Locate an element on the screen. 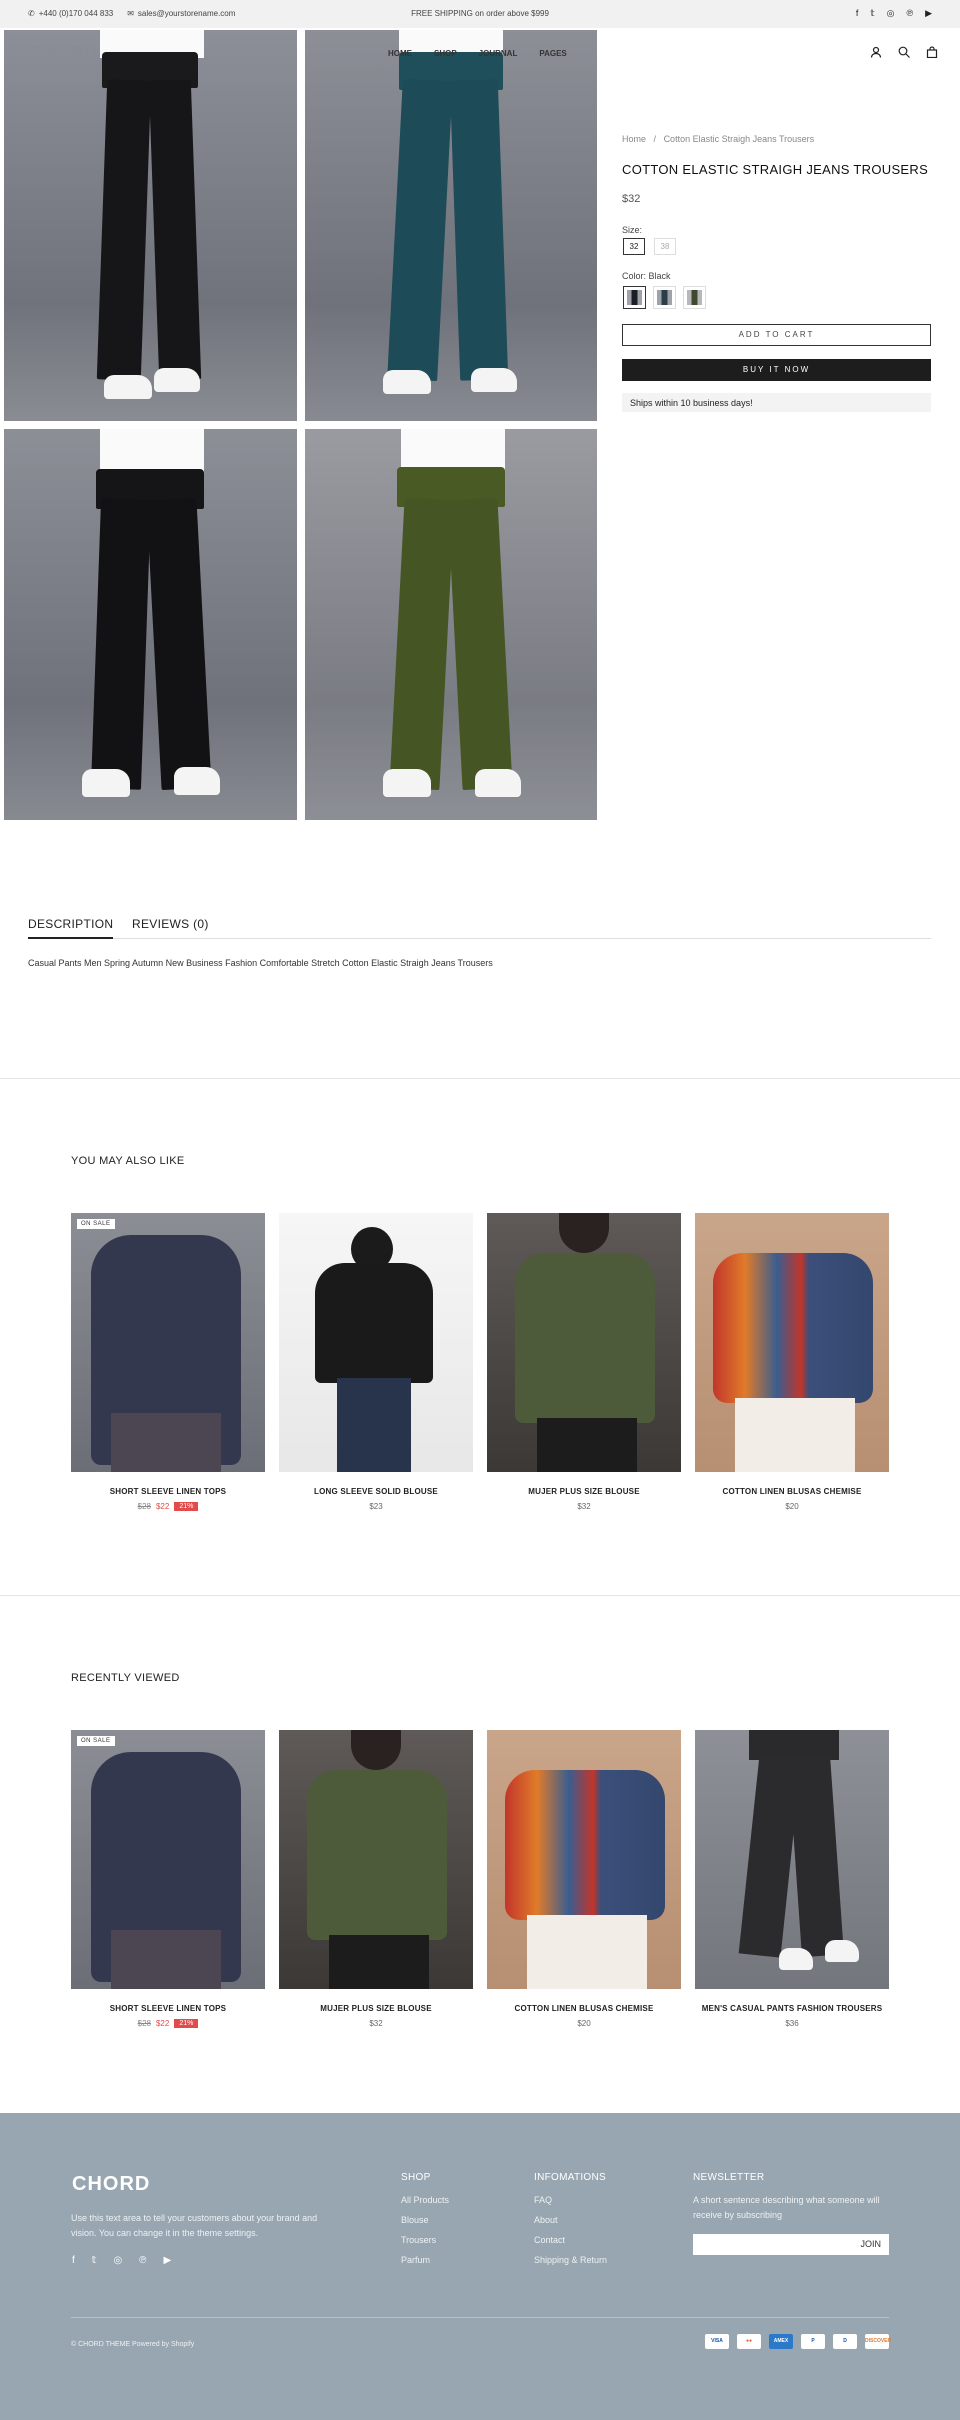  color-swatch-olive is located at coordinates (694, 297).